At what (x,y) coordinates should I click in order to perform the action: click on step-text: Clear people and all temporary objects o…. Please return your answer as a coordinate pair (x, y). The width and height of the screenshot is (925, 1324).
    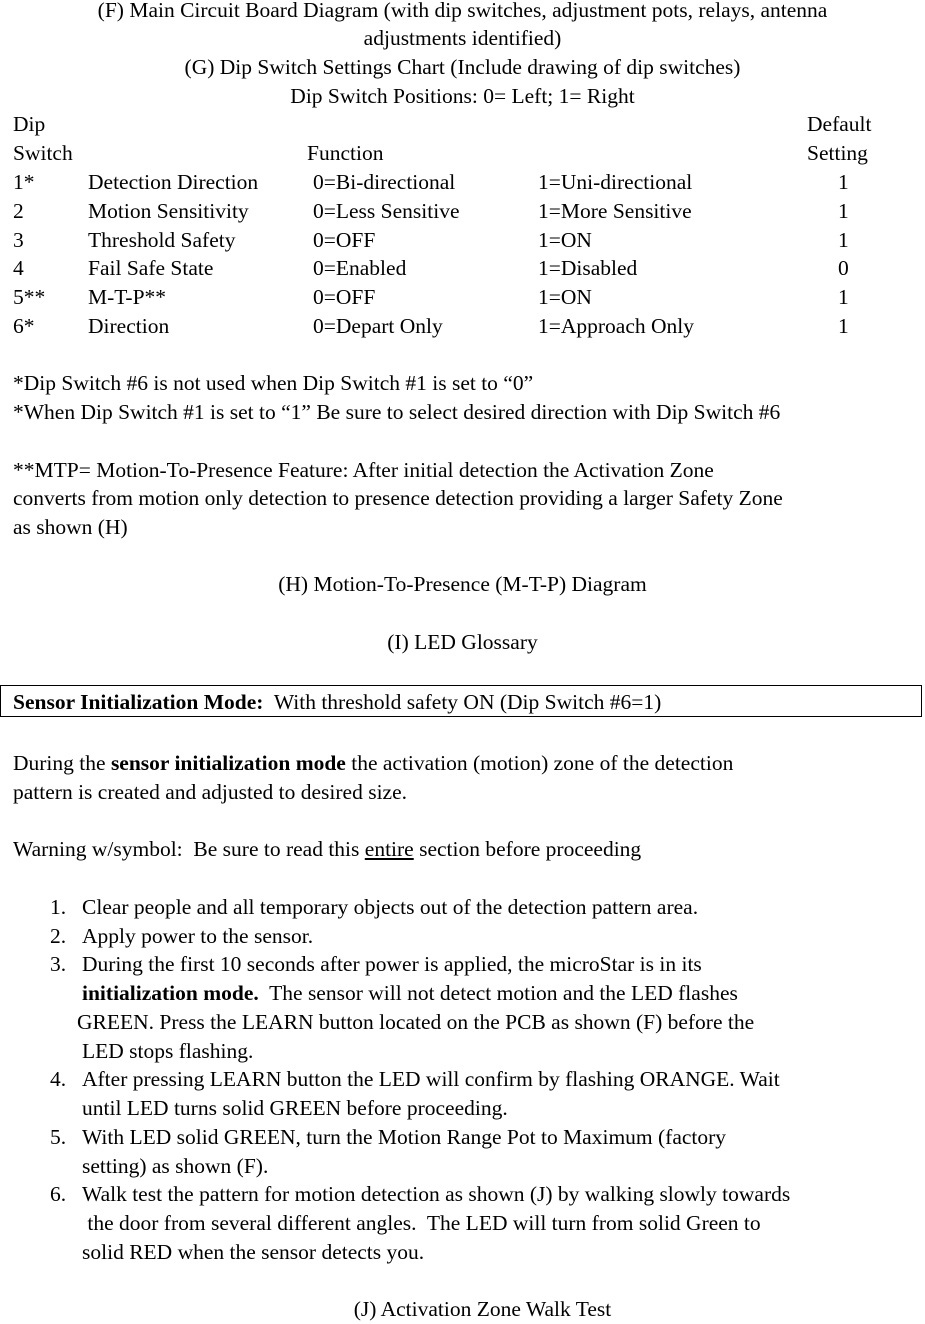
    Looking at the image, I should click on (390, 907).